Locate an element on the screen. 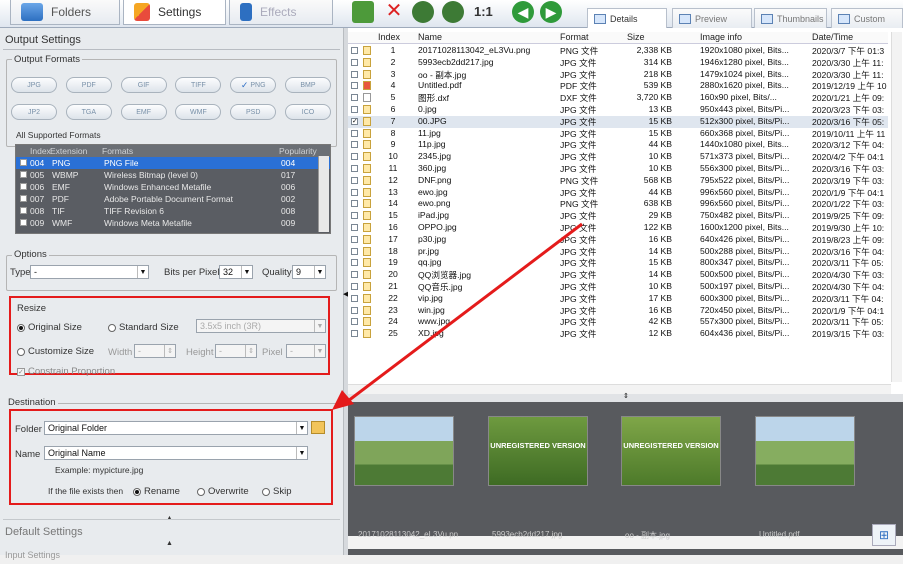  tab-effects: Effects is located at coordinates (281, 12).